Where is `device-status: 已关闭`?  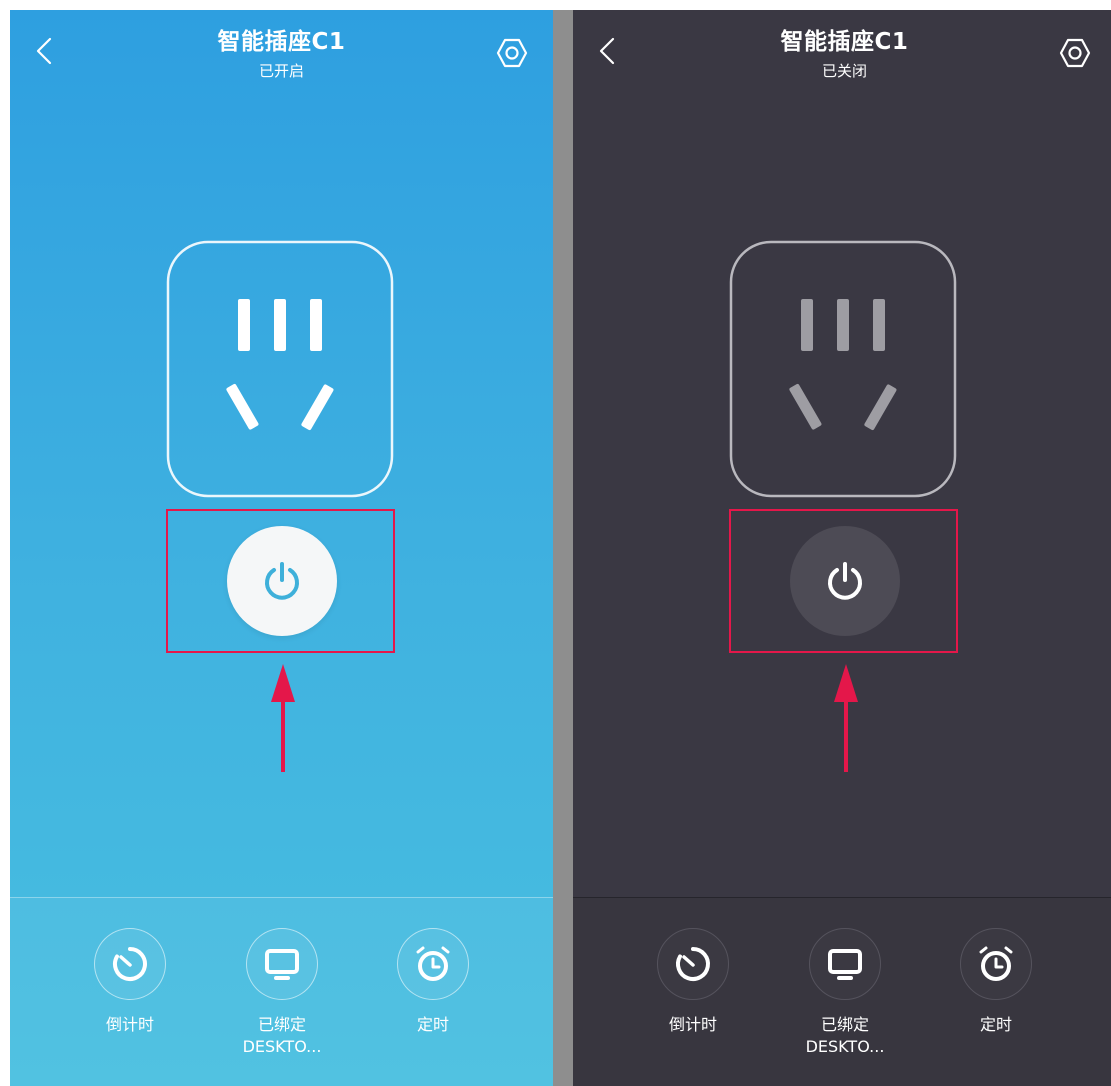
device-status: 已关闭 is located at coordinates (844, 71).